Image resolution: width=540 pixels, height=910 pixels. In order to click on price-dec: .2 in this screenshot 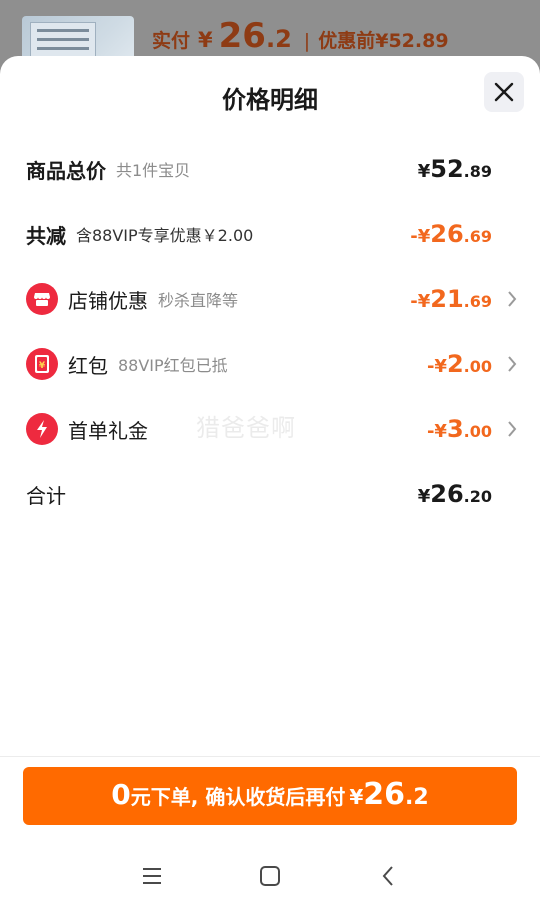, I will do `click(278, 39)`.